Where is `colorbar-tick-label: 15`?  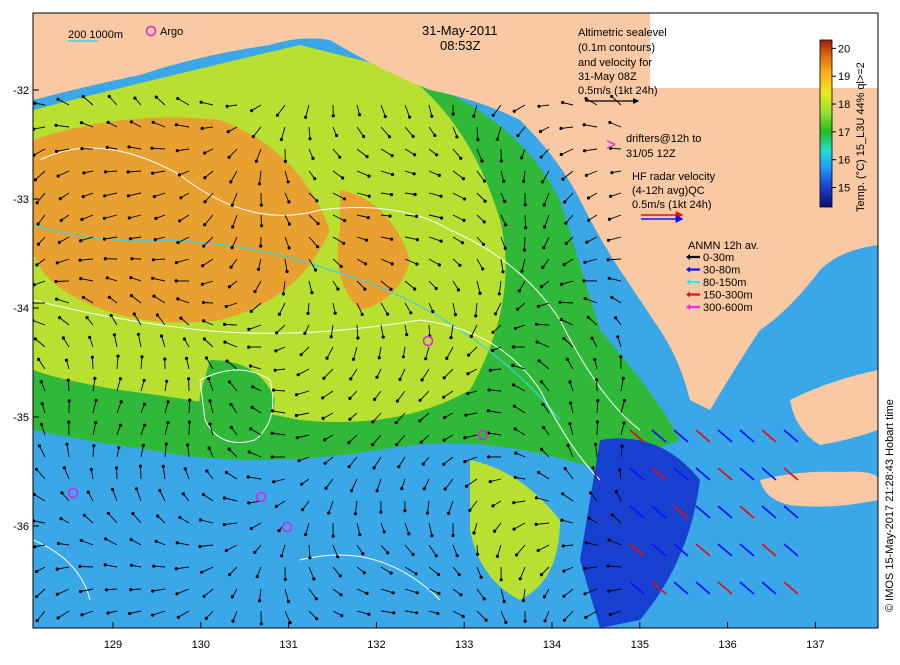
colorbar-tick-label: 15 is located at coordinates (844, 189).